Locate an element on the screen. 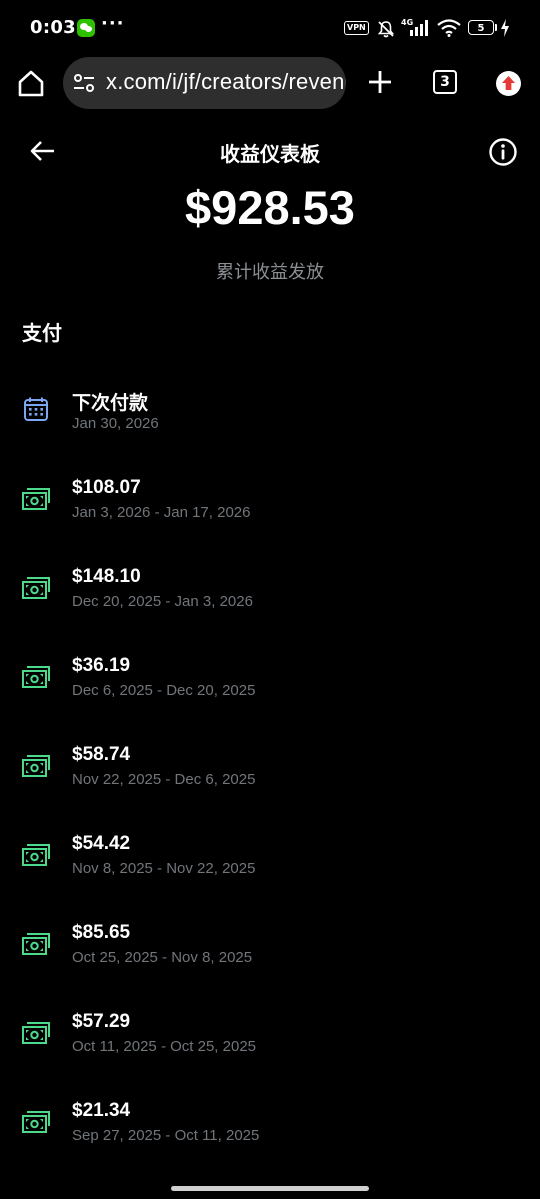 The height and width of the screenshot is (1199, 540). payment-row: $58.74 Nov 22, 2025 - Dec 6, 2025 is located at coordinates (270, 754).